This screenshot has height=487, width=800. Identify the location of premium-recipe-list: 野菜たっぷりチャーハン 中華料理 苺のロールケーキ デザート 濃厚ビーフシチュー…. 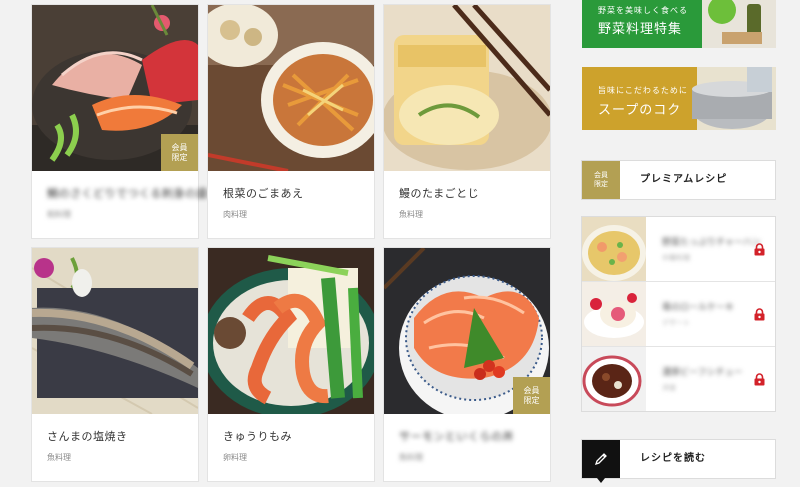
(678, 314).